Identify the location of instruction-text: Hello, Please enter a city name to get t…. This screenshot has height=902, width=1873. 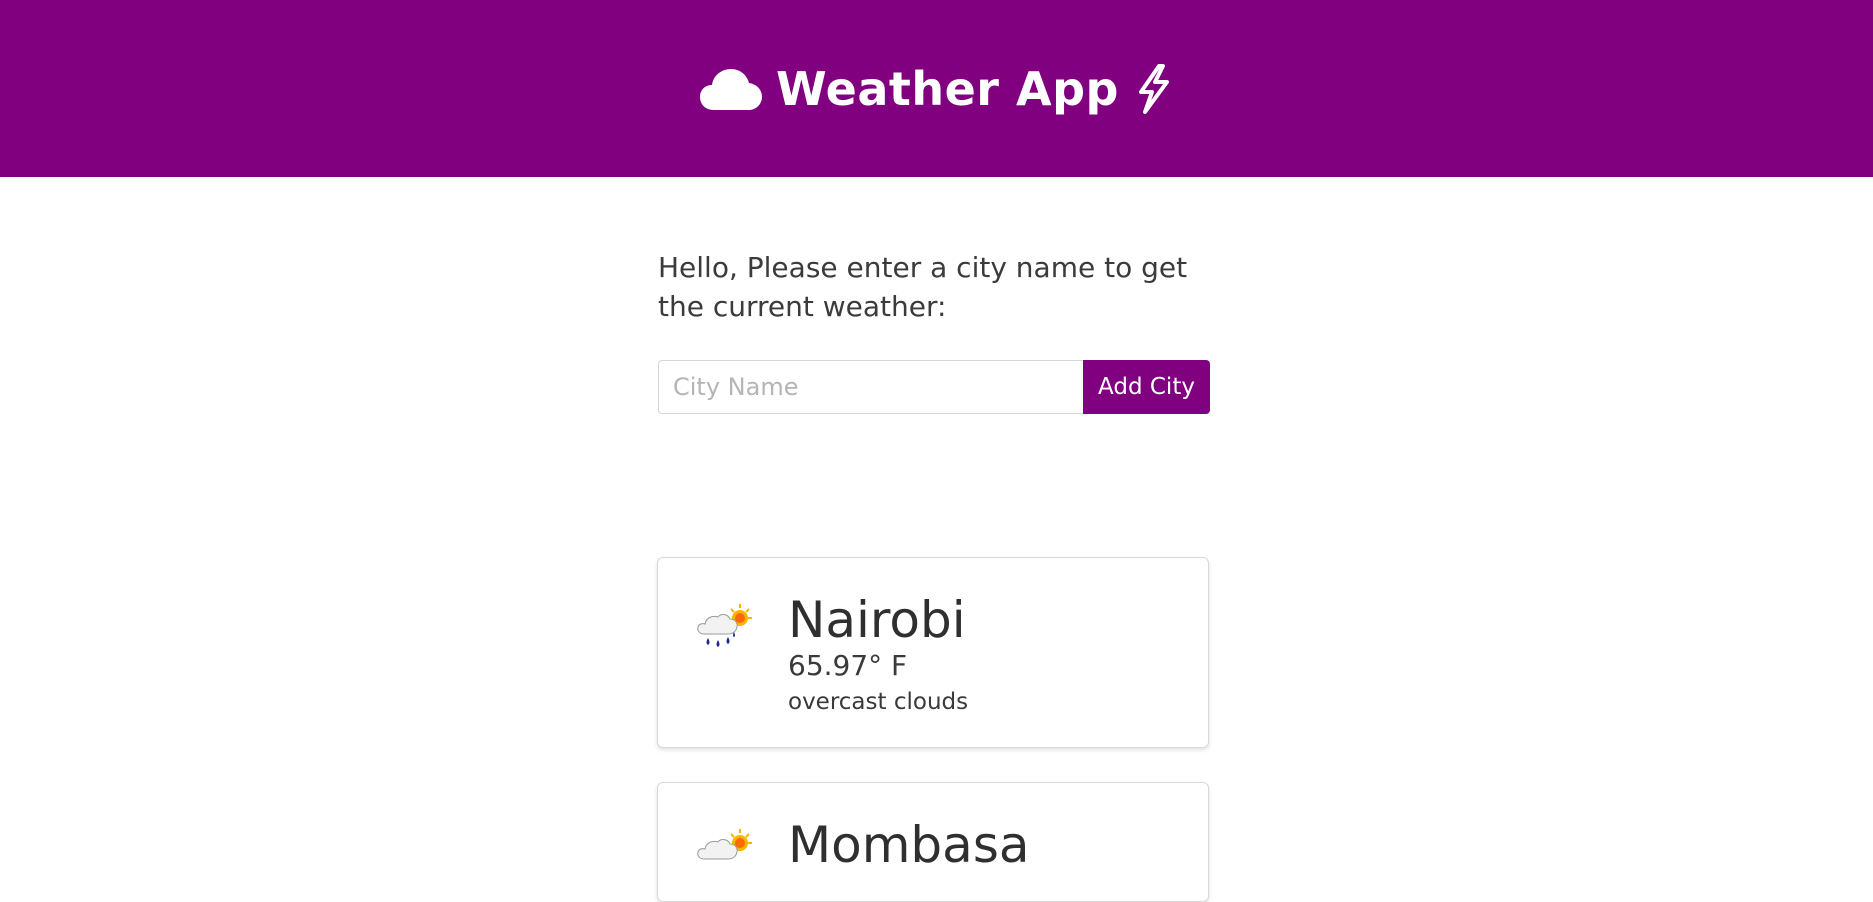
(923, 287).